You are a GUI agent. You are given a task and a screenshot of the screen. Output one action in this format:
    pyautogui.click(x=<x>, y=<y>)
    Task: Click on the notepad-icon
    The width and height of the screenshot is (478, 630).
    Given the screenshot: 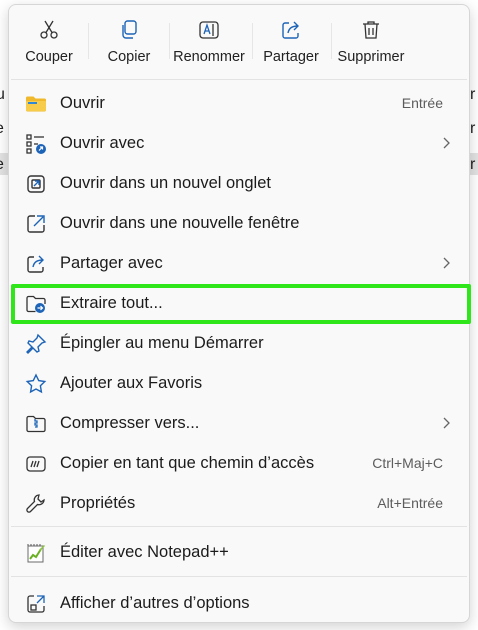 What is the action you would take?
    pyautogui.click(x=36, y=553)
    